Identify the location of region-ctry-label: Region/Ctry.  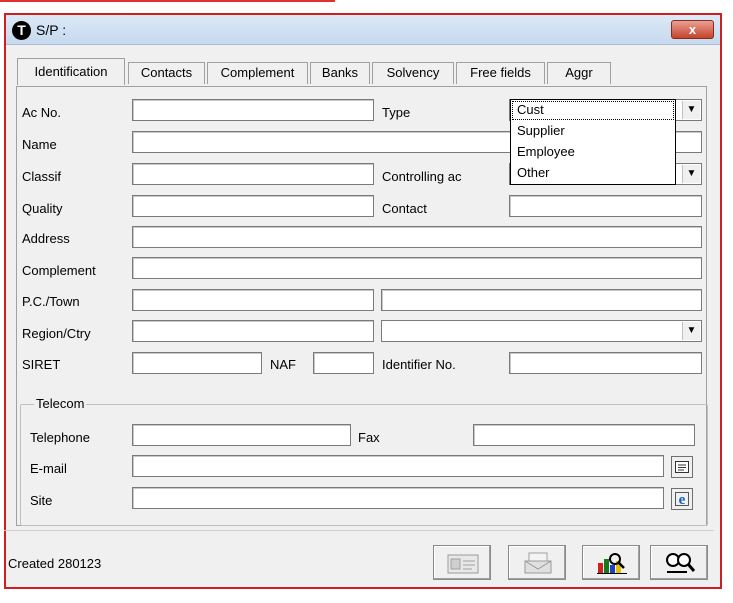
(56, 333).